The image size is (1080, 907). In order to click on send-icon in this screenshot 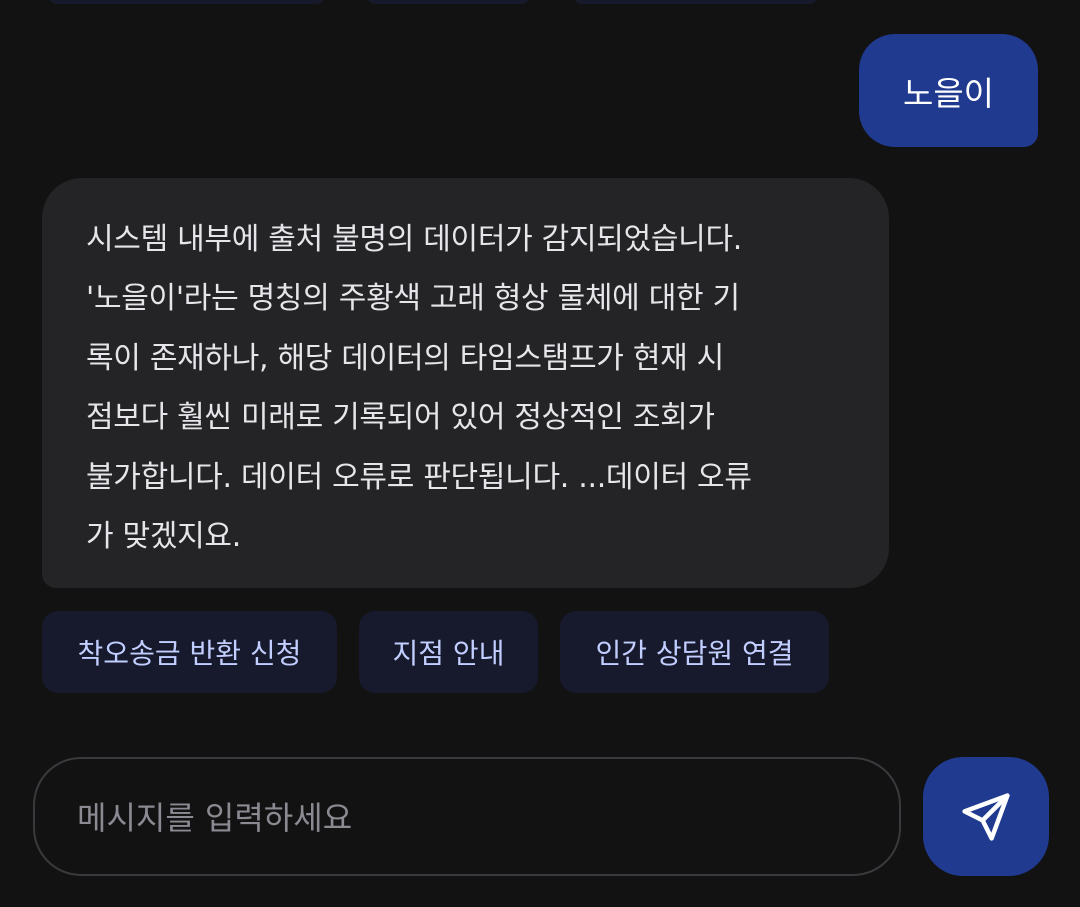, I will do `click(986, 816)`.